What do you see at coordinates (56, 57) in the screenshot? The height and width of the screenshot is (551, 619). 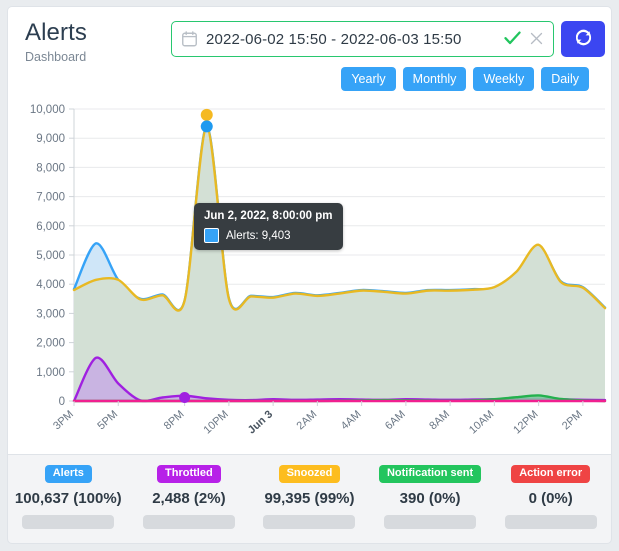 I see `page-subtitle: Dashboard` at bounding box center [56, 57].